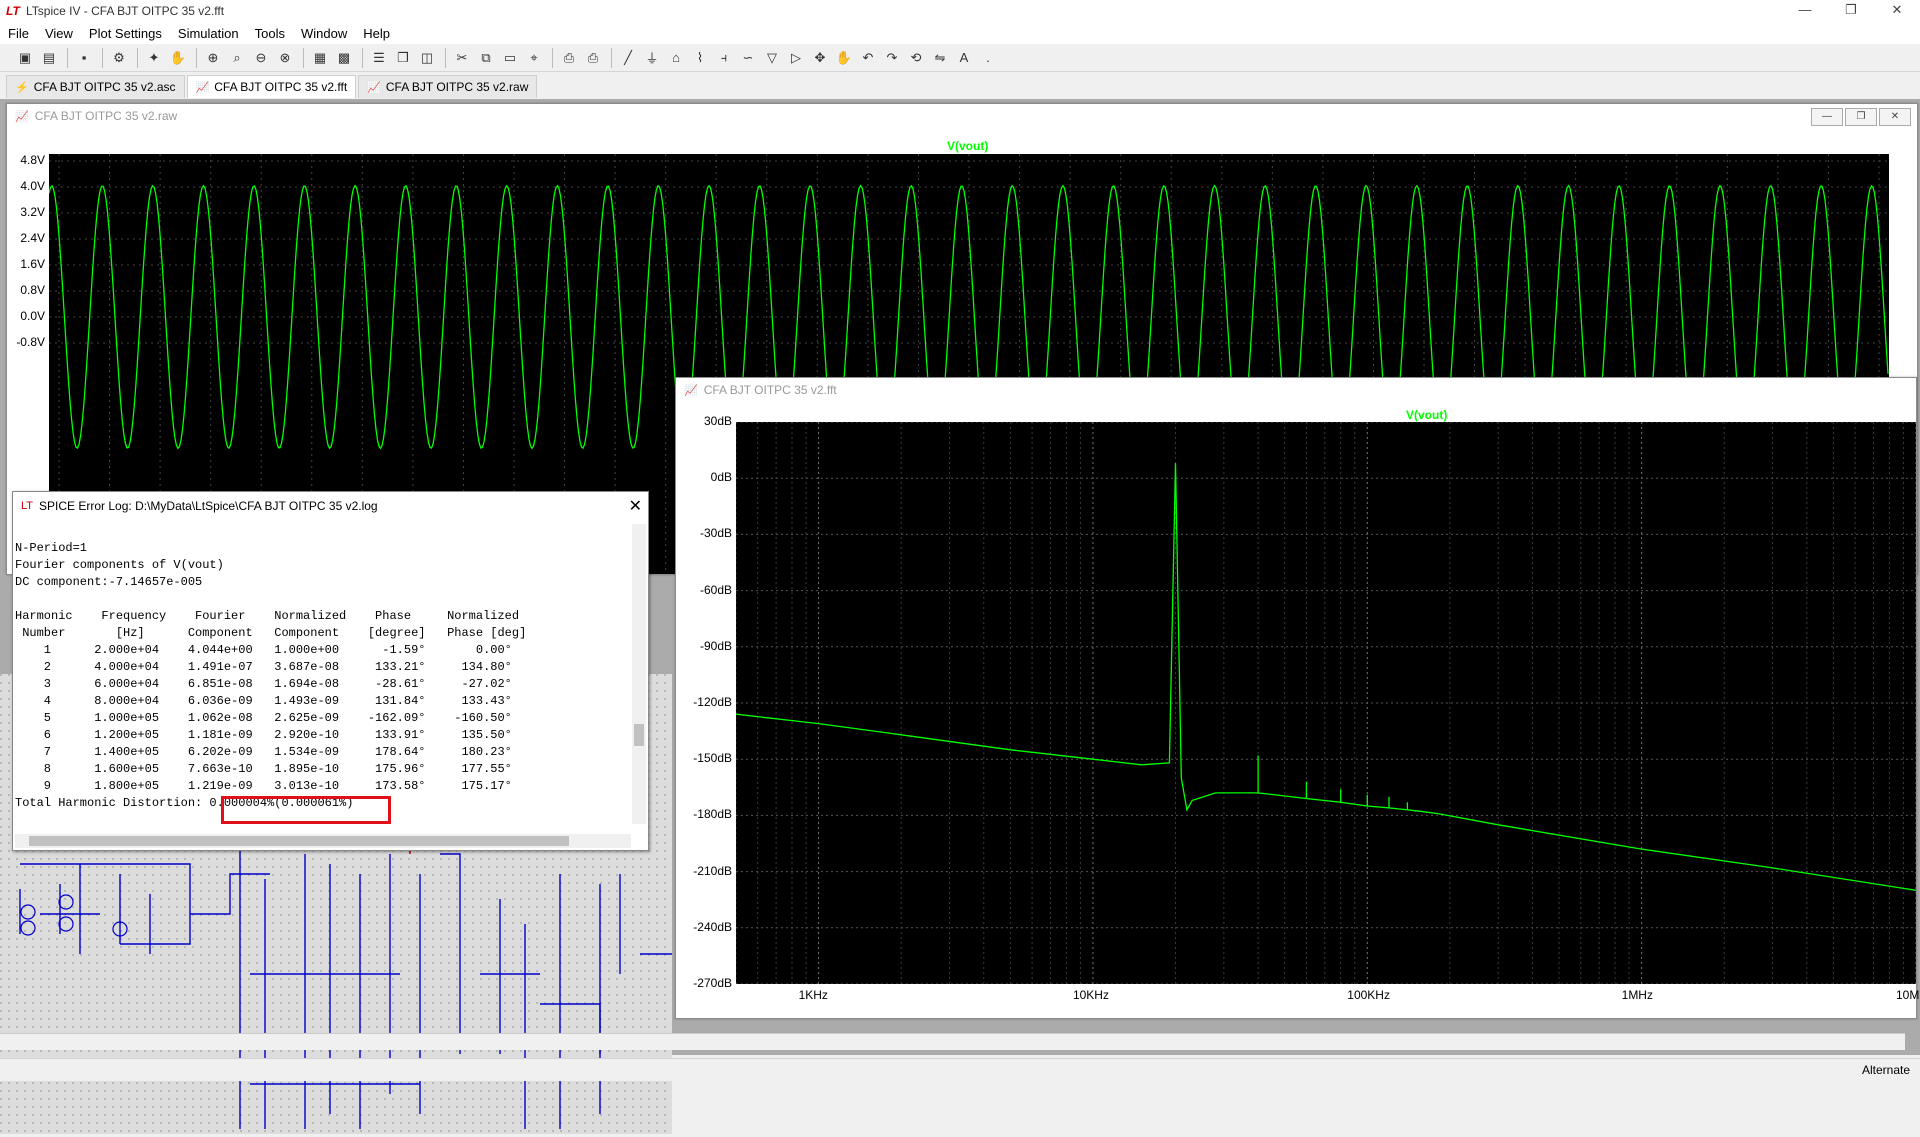 The image size is (1920, 1137). What do you see at coordinates (379, 58) in the screenshot?
I see `tile-horizontal-icon: ☰` at bounding box center [379, 58].